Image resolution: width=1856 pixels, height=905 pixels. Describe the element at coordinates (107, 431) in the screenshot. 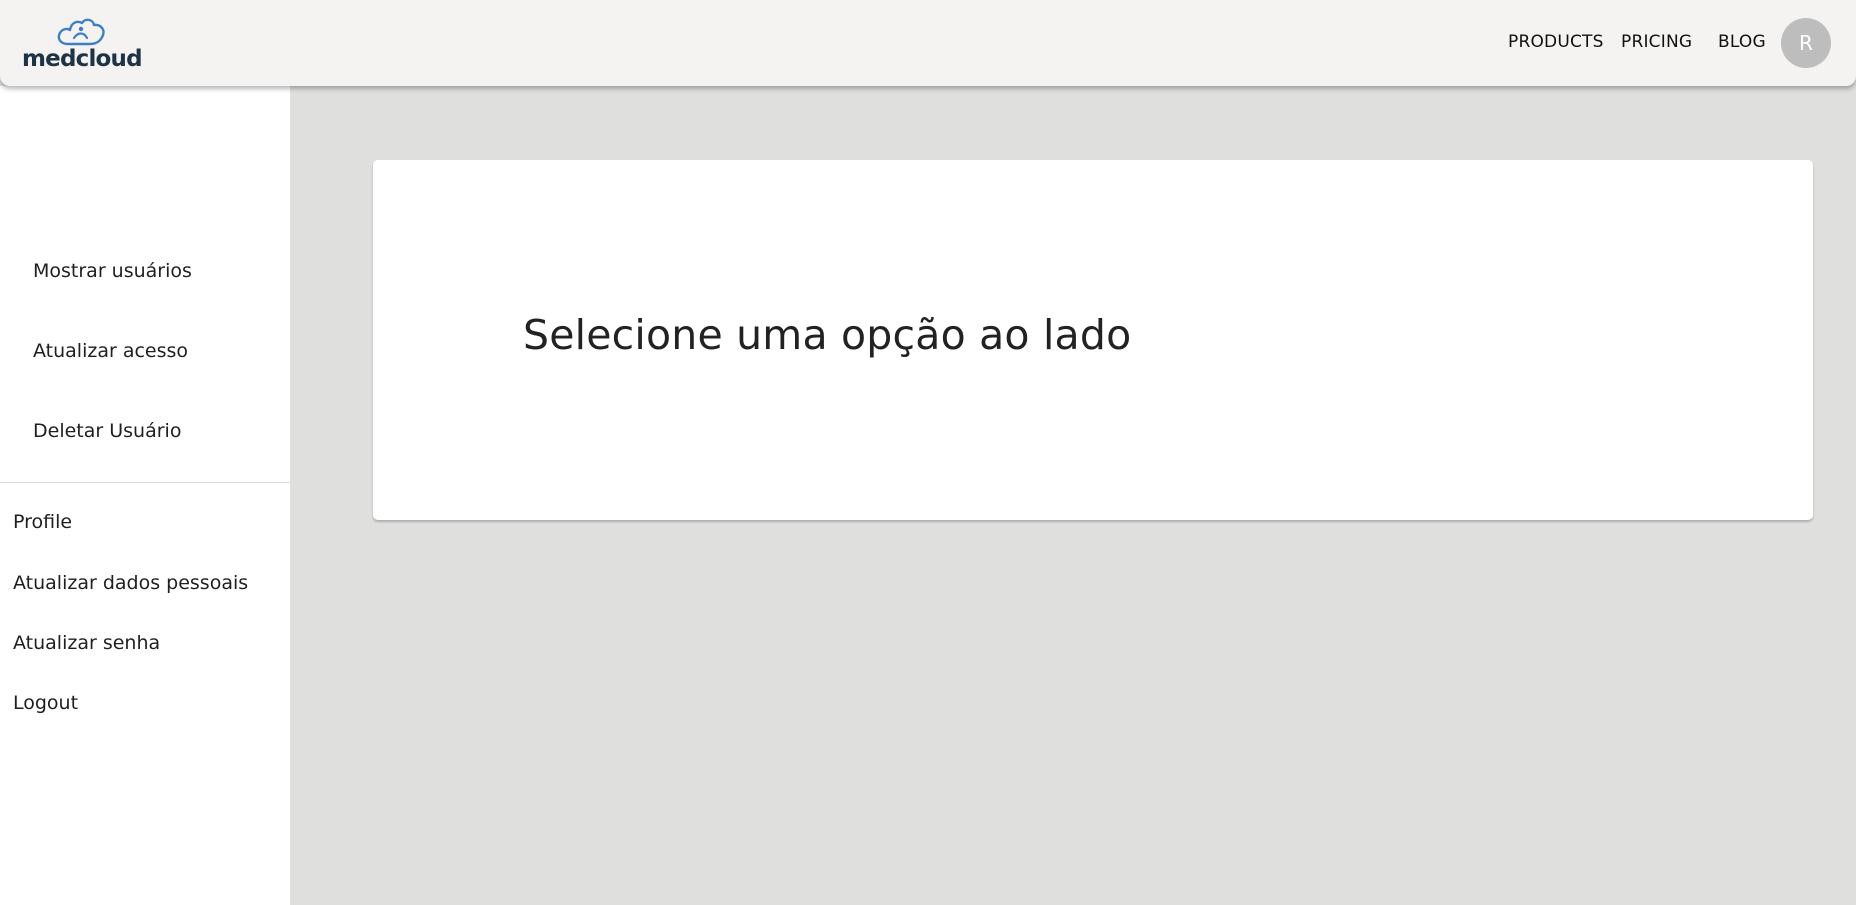

I see `sidebar-item-deletar-usuario: Deletar Usuário` at that location.